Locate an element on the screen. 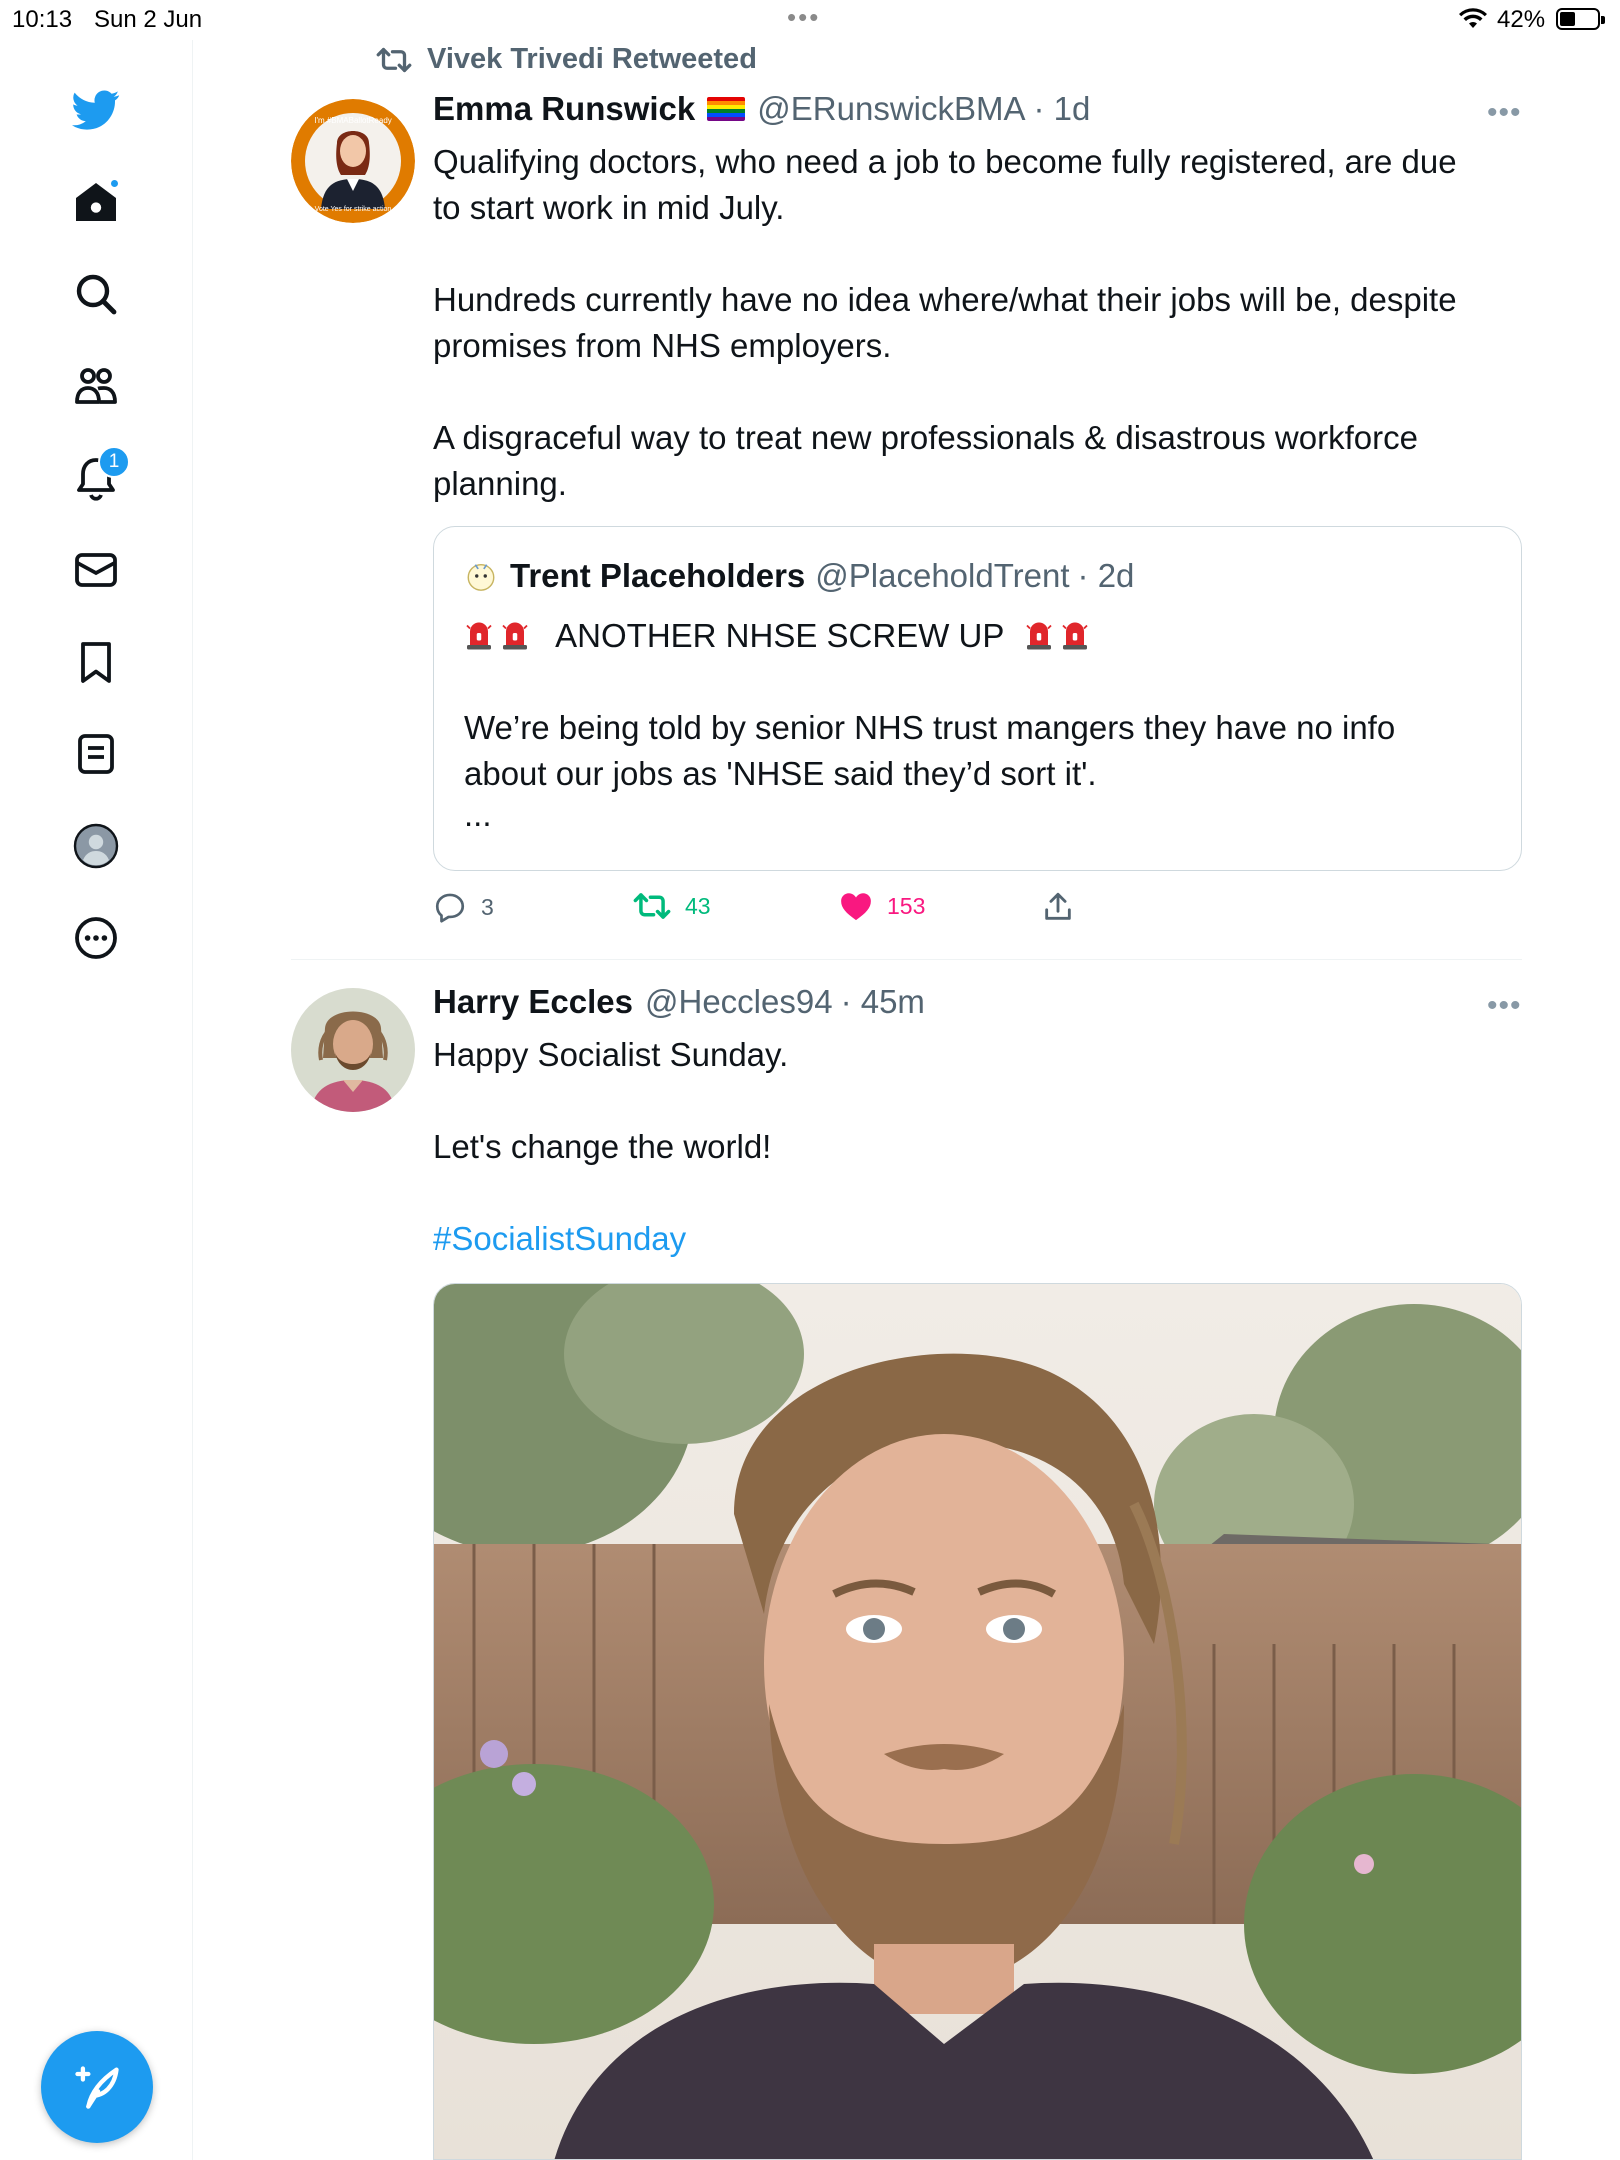 The height and width of the screenshot is (2160, 1620). multitasking-dots-icon: ••• is located at coordinates (803, 17).